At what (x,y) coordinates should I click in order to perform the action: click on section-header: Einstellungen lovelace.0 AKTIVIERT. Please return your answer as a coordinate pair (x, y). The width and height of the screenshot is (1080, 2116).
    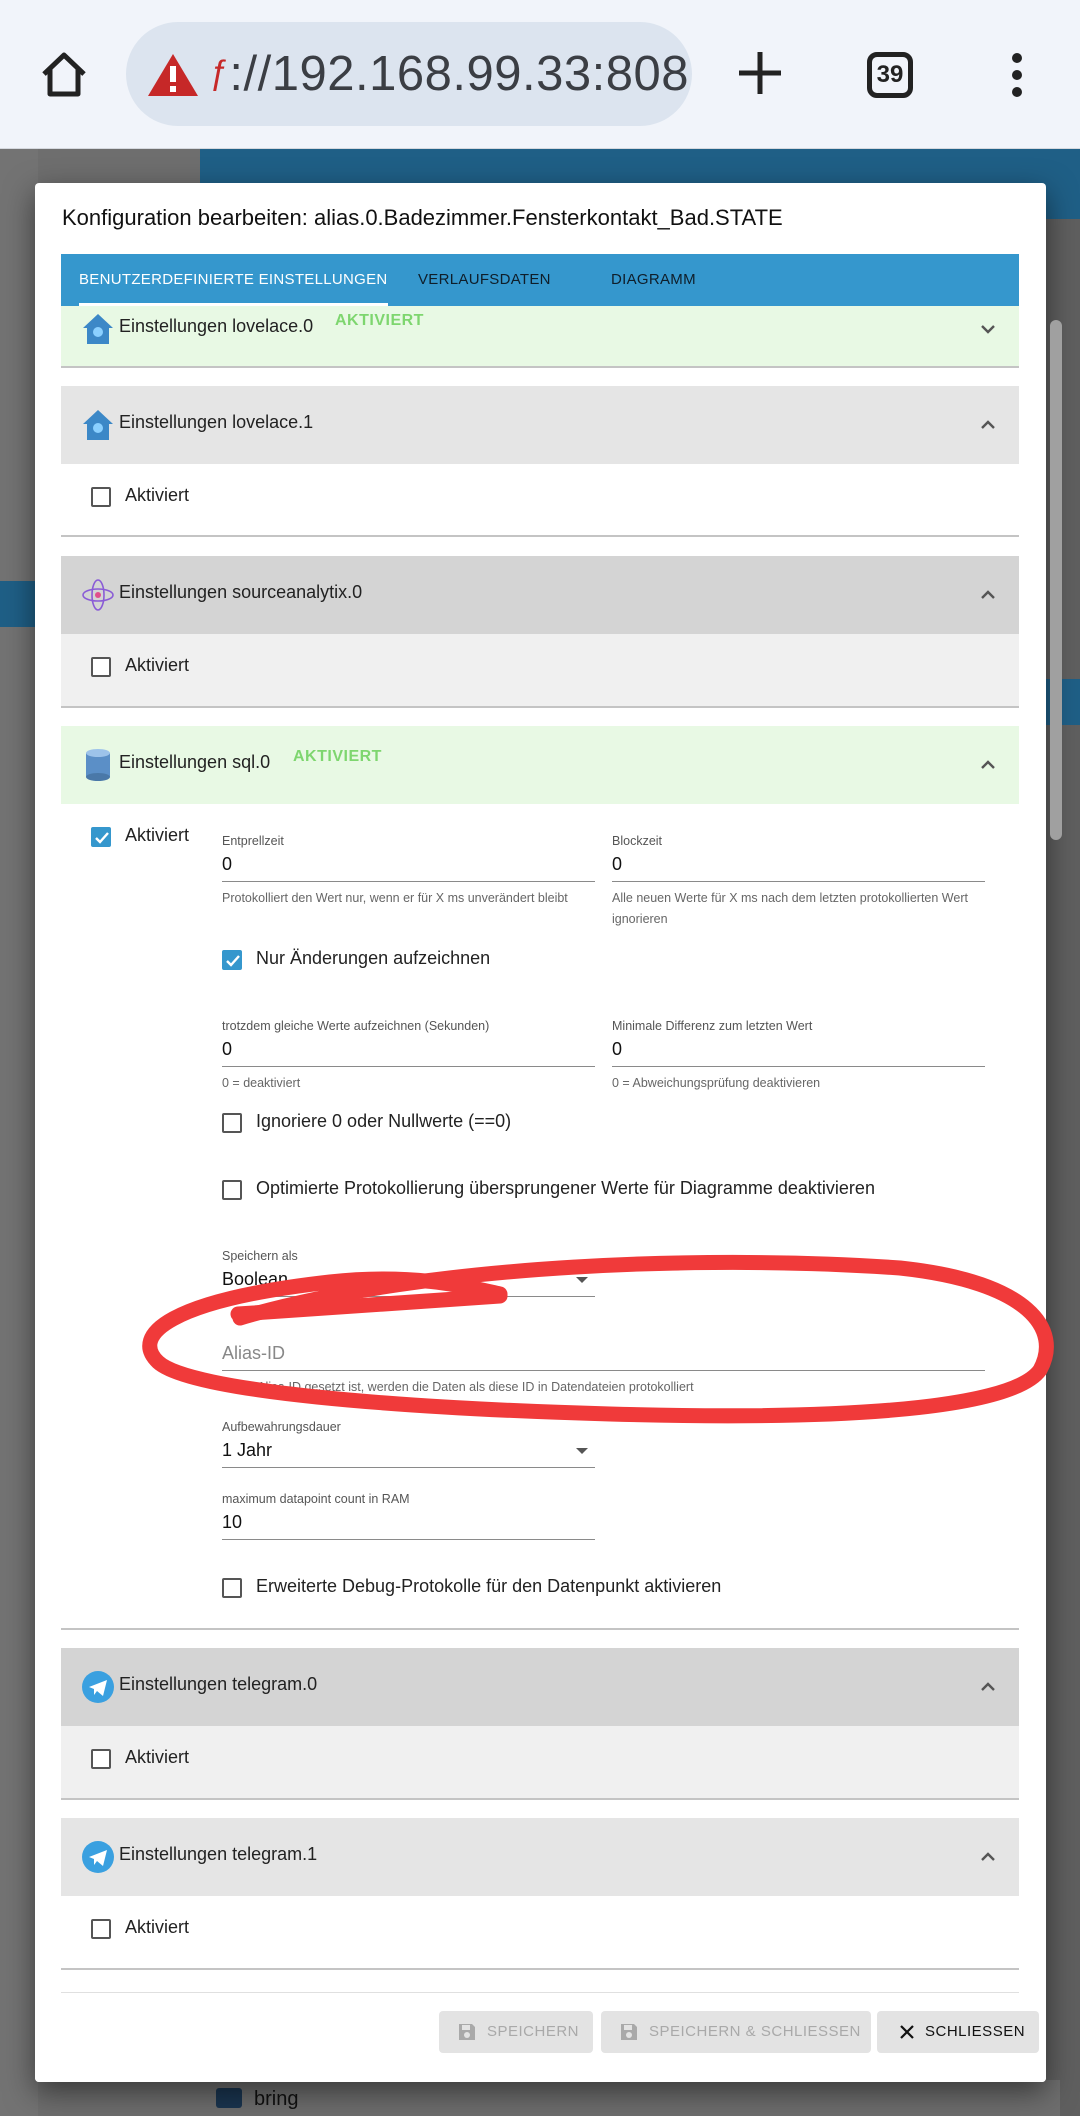
    Looking at the image, I should click on (540, 337).